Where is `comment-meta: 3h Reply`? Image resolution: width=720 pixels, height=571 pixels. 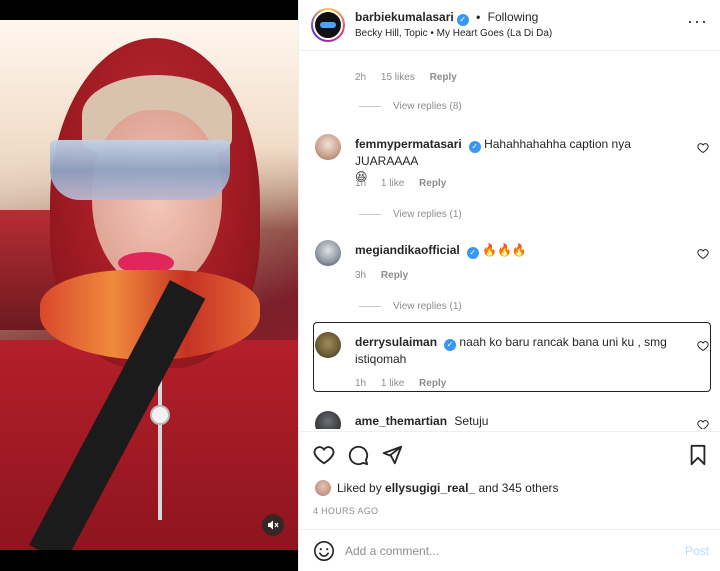
comment-meta: 3h Reply is located at coordinates (382, 275).